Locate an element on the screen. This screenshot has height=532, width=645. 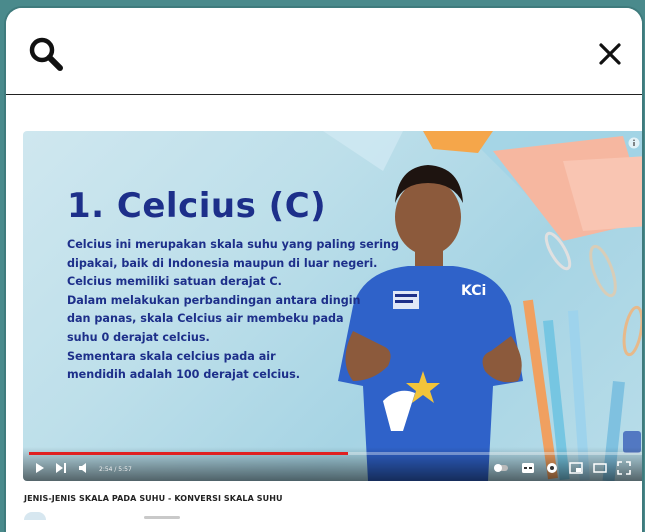
time-display: 2:54 / 5:57 is located at coordinates (115, 469).